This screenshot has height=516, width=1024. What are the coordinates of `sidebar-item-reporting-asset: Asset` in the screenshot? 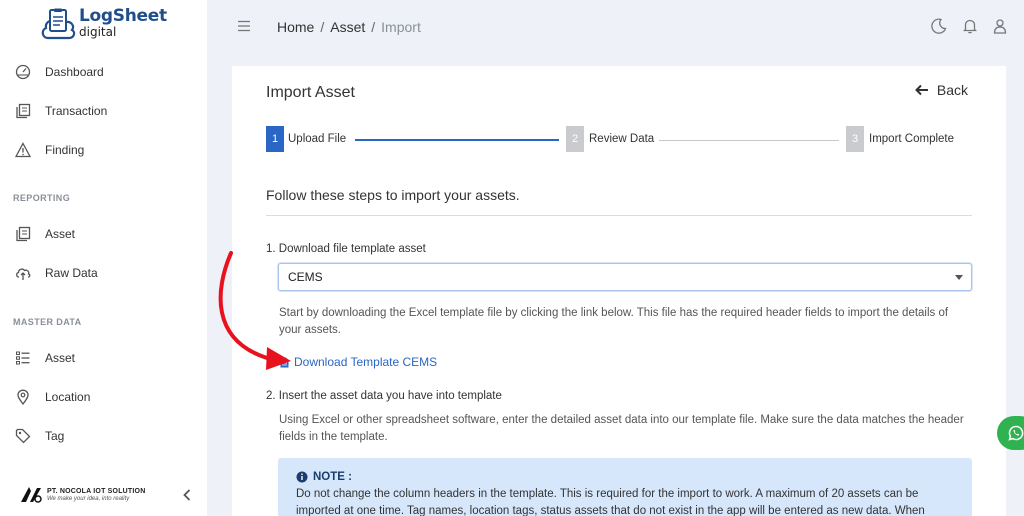 It's located at (103, 234).